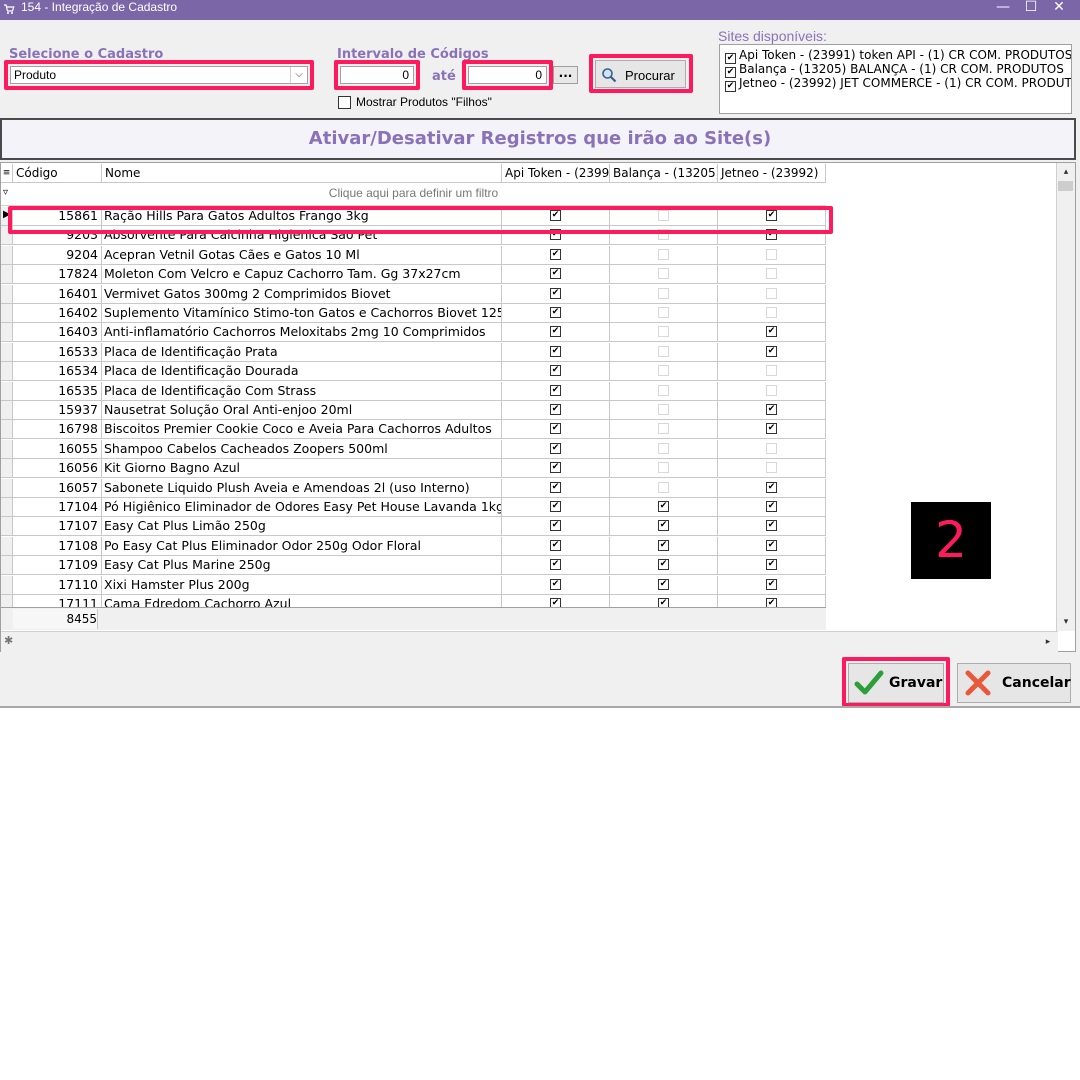 The height and width of the screenshot is (1080, 1080). Describe the element at coordinates (419, 391) in the screenshot. I see `table-row: 16535 Placa de Identificação Com Strass ✔` at that location.